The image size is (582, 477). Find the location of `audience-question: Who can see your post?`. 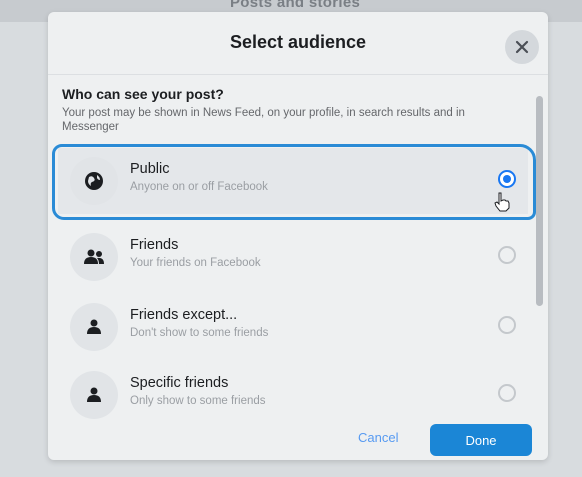

audience-question: Who can see your post? is located at coordinates (143, 94).